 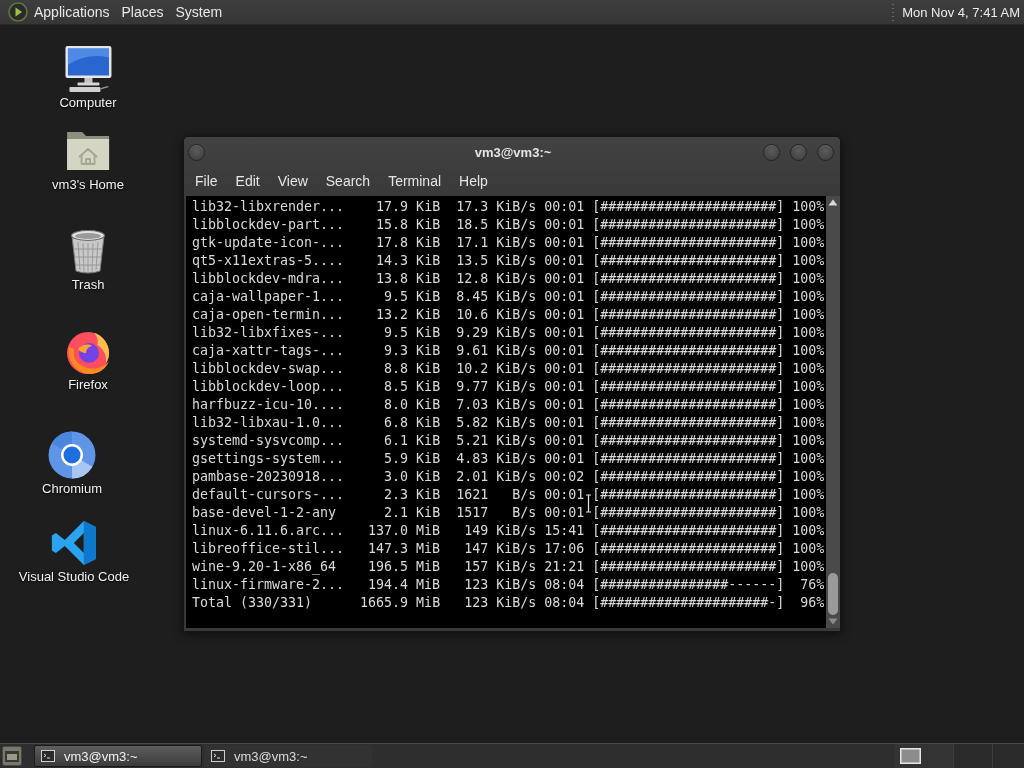 What do you see at coordinates (688, 603) in the screenshot?
I see `progress-bar-text: [#####################-]` at bounding box center [688, 603].